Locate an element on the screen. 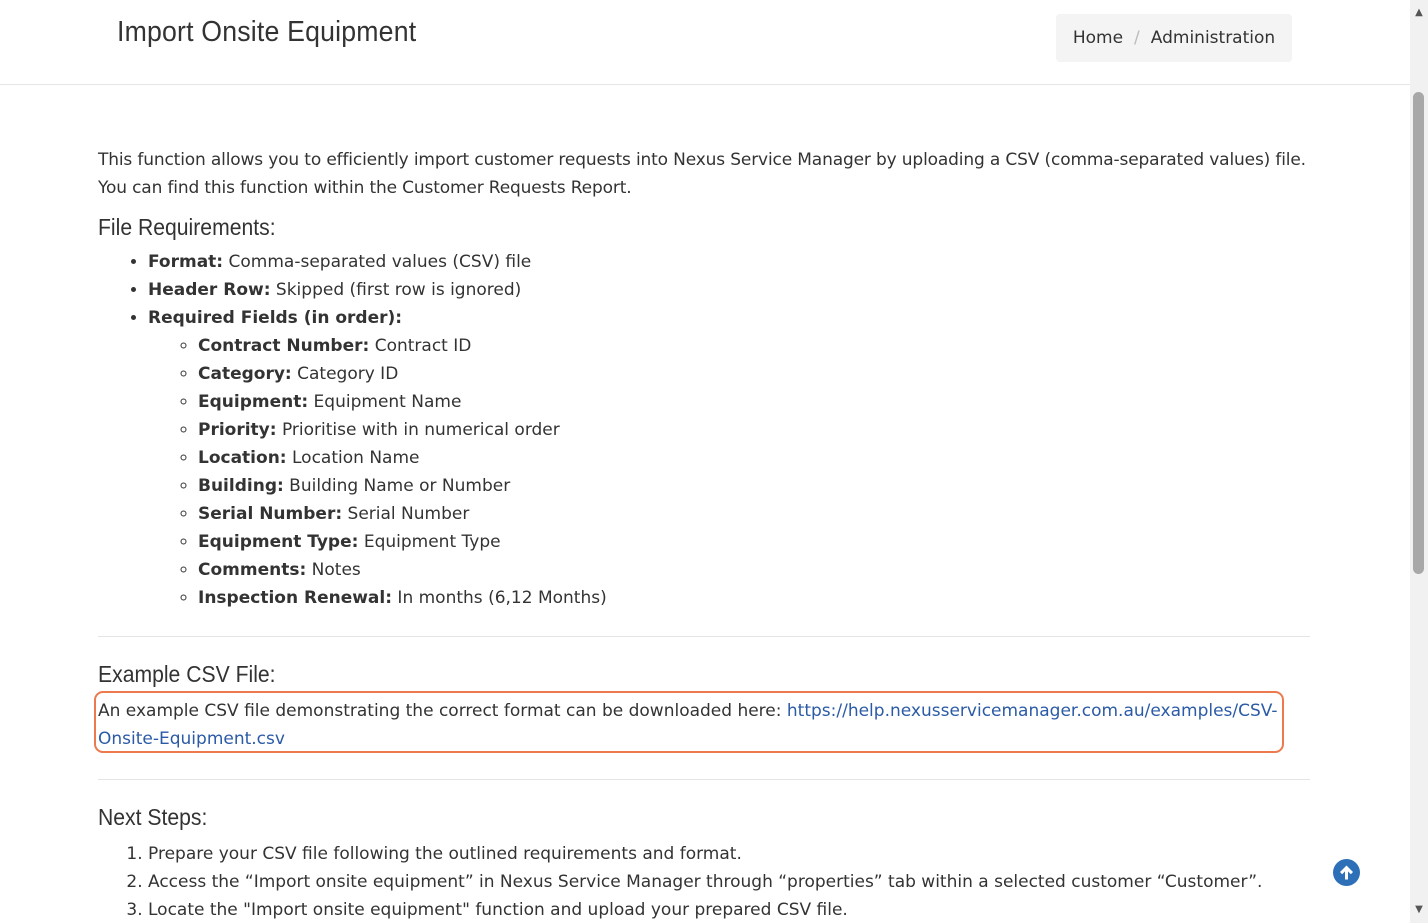  list-item: Building: Building Name or Number is located at coordinates (754, 486).